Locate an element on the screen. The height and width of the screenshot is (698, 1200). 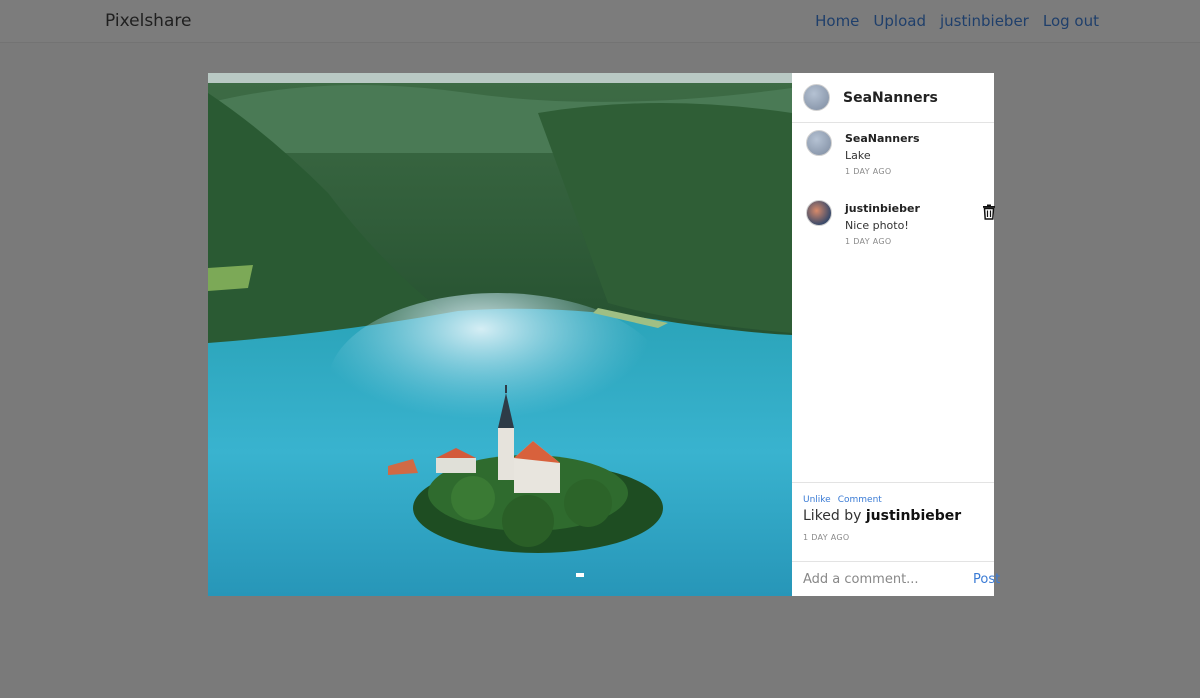
post-comment-button: Post is located at coordinates (986, 579).